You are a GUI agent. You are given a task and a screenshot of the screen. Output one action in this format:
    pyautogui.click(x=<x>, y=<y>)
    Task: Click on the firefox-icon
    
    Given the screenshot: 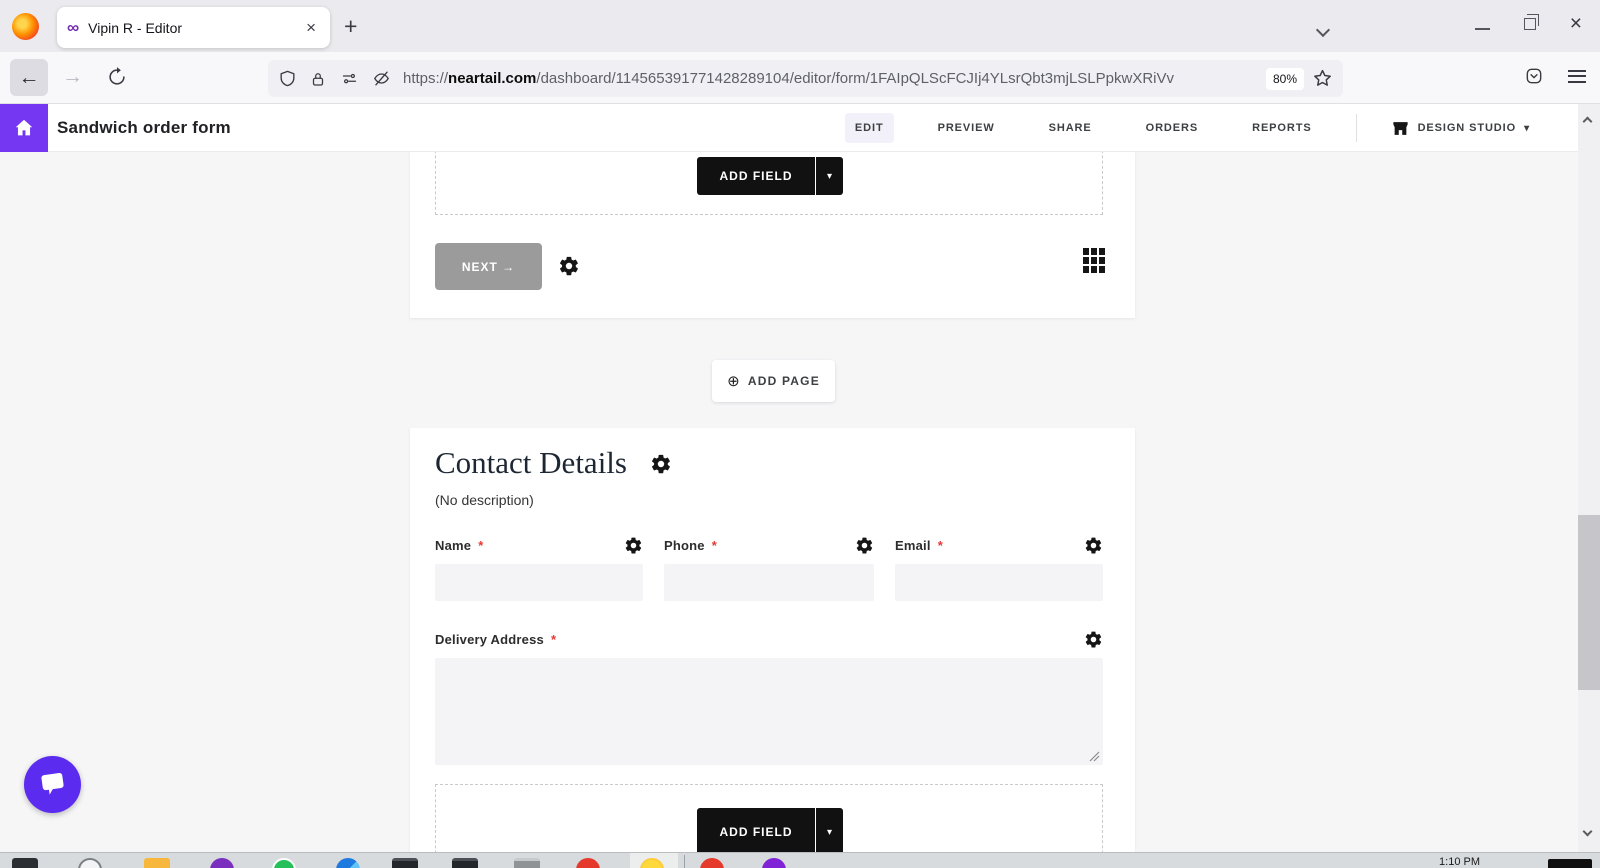 What is the action you would take?
    pyautogui.click(x=25, y=26)
    